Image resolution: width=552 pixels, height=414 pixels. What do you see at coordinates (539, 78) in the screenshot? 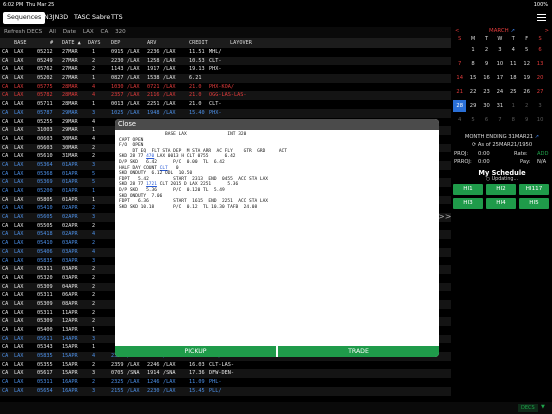
I see `calendar-day: 20` at bounding box center [539, 78].